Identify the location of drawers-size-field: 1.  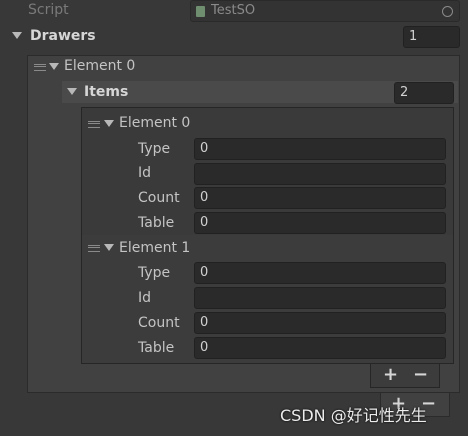
(431, 37).